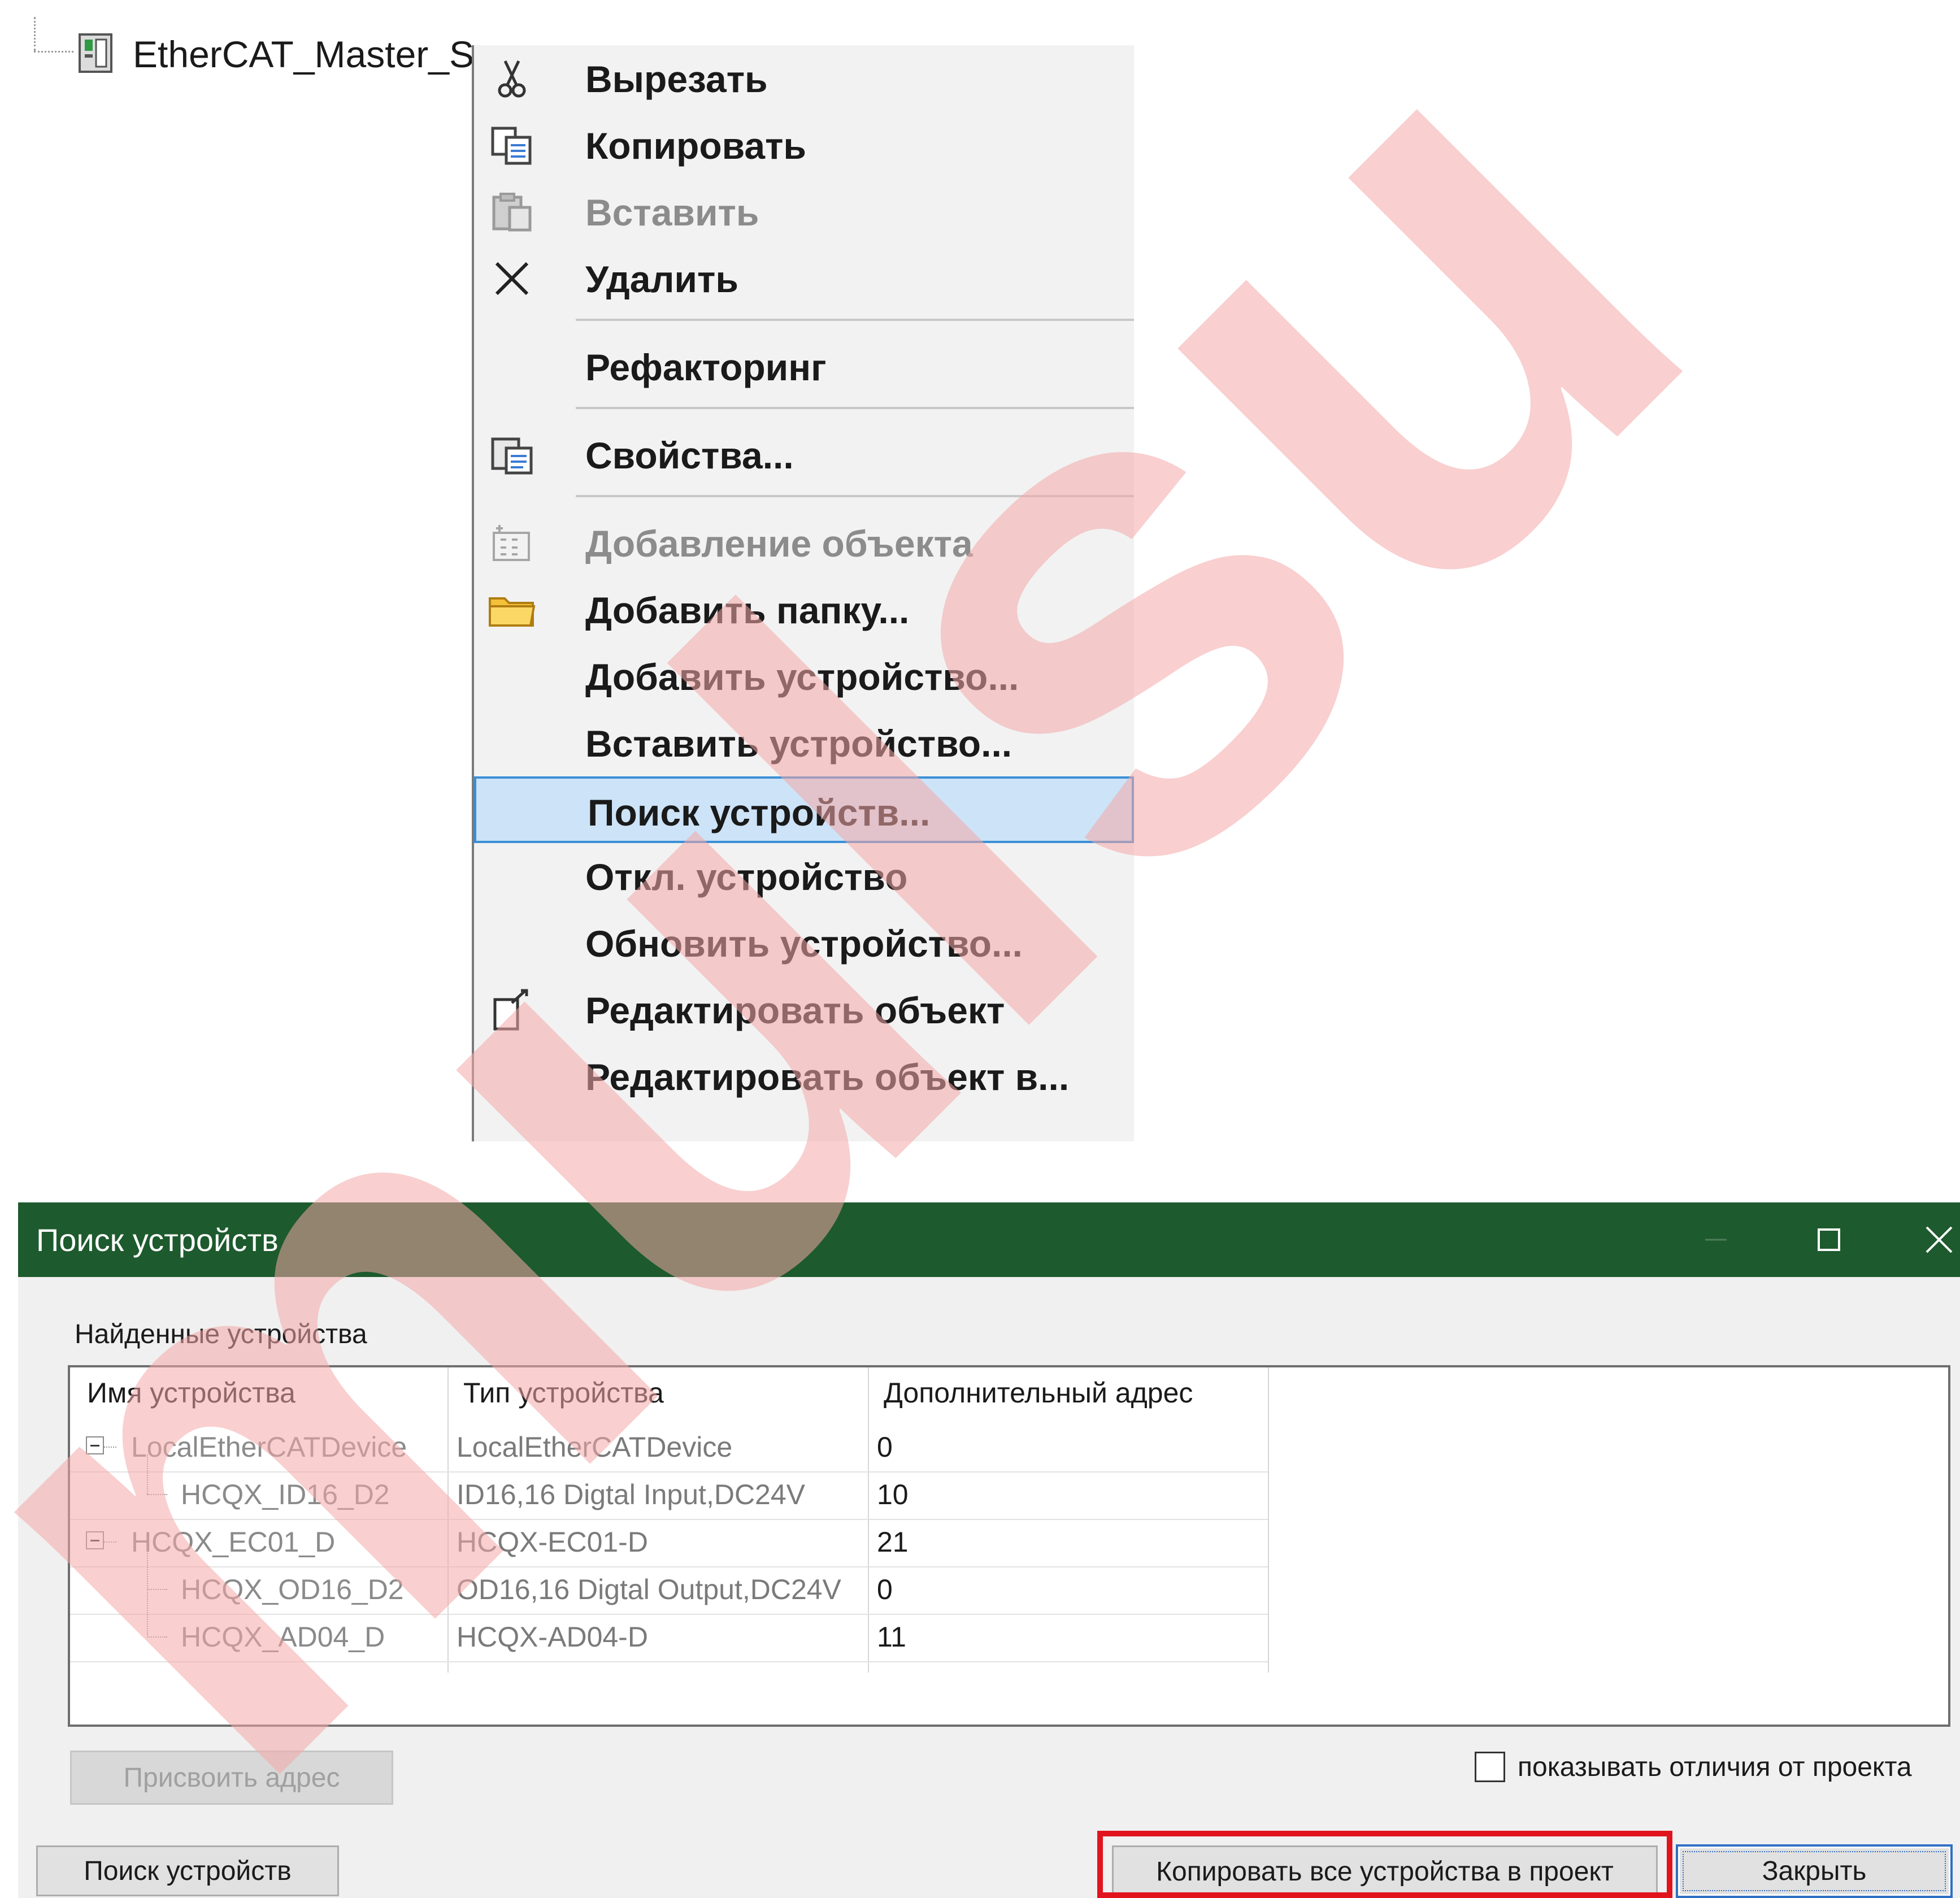 The width and height of the screenshot is (1960, 1898). I want to click on menu-item-label: Рефакторинг, so click(706, 367).